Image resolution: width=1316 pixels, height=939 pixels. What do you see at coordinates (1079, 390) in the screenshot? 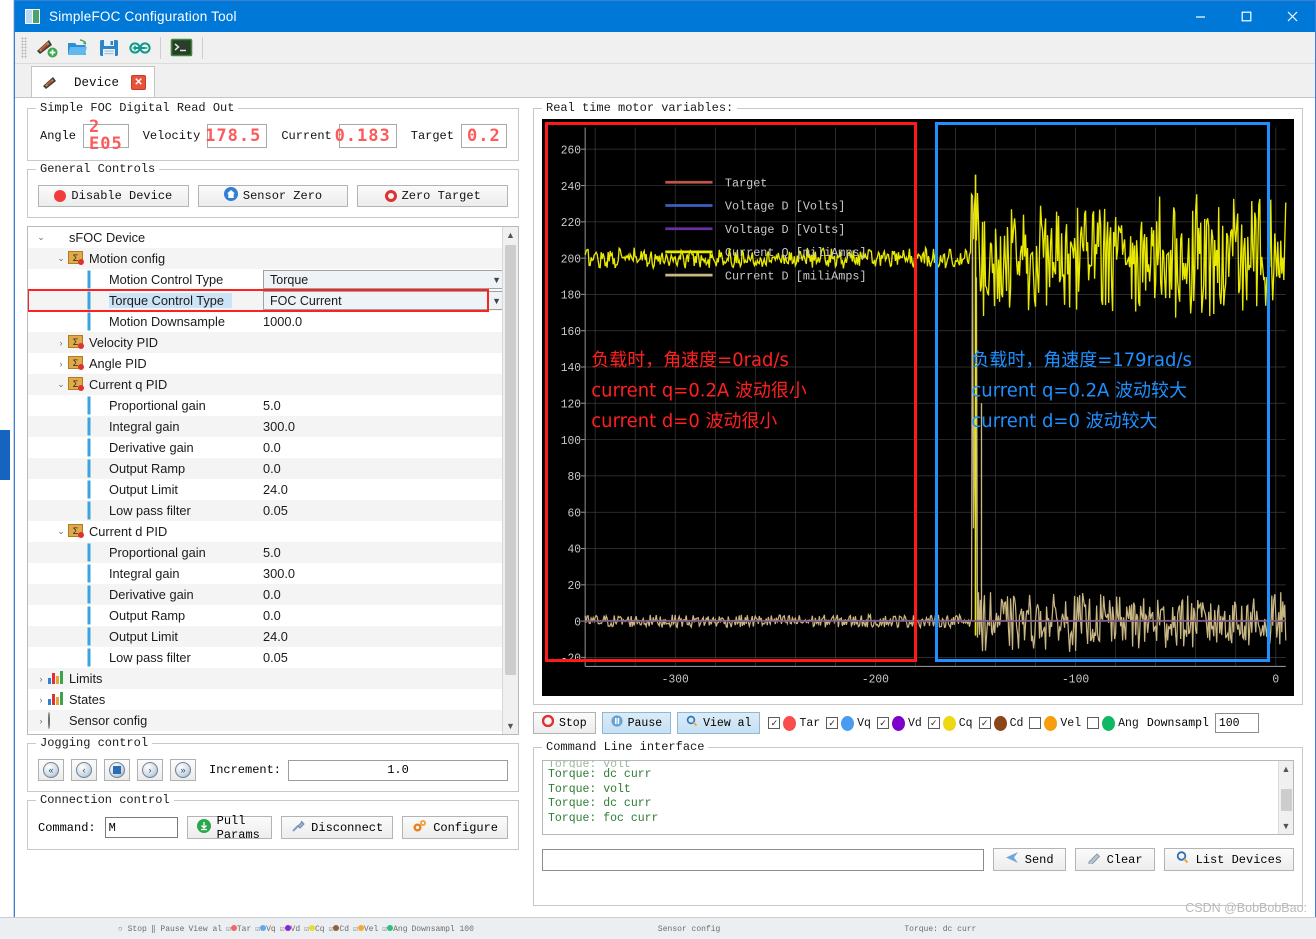
I see `svg-text: current q=0.2A 波动较大` at bounding box center [1079, 390].